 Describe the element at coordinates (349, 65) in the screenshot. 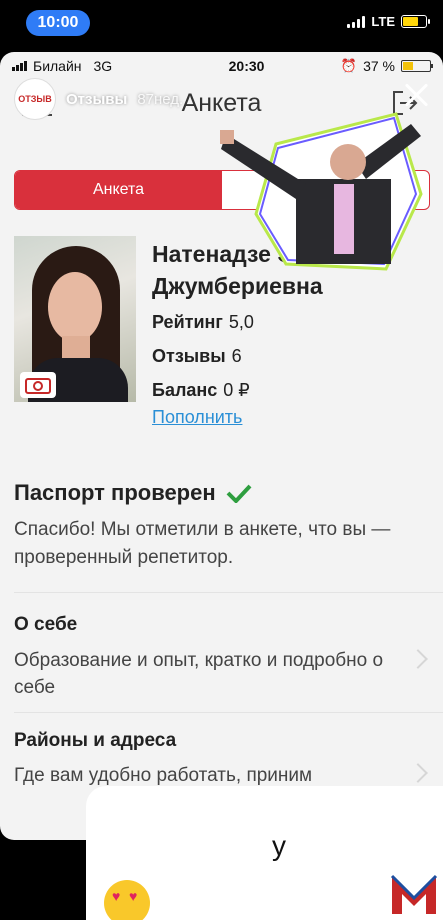

I see `alarm-icon: ⏰` at that location.